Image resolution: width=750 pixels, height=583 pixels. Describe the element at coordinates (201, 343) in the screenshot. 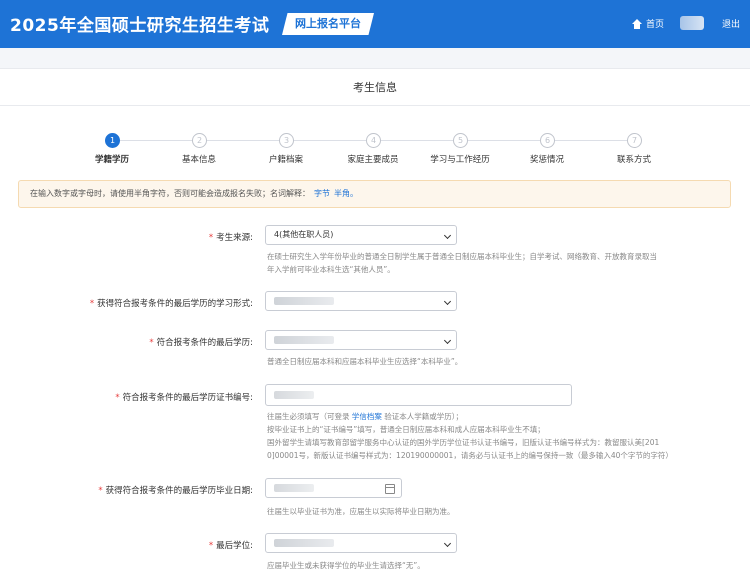

I see `last-education-label: * 符合报考条件的最后学历:` at that location.